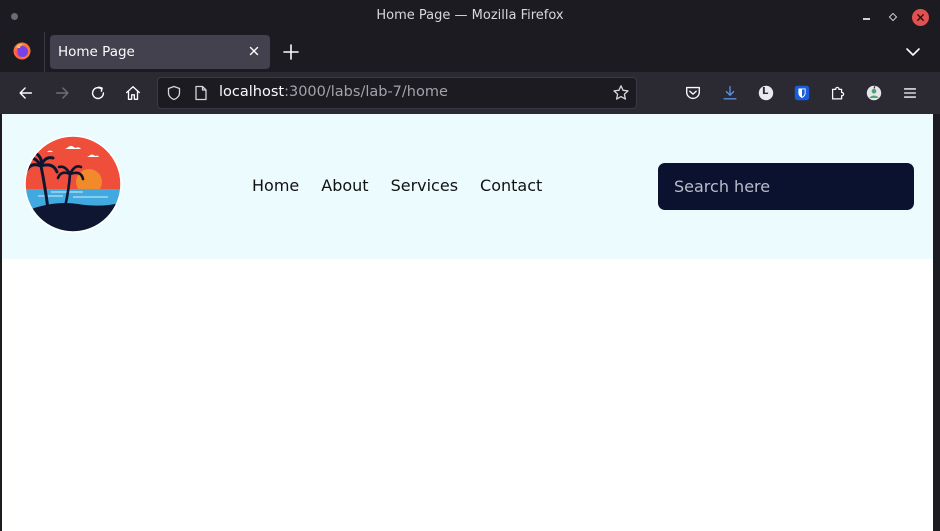 This screenshot has width=940, height=531. Describe the element at coordinates (174, 93) in the screenshot. I see `tracking-protection-shield-icon` at that location.